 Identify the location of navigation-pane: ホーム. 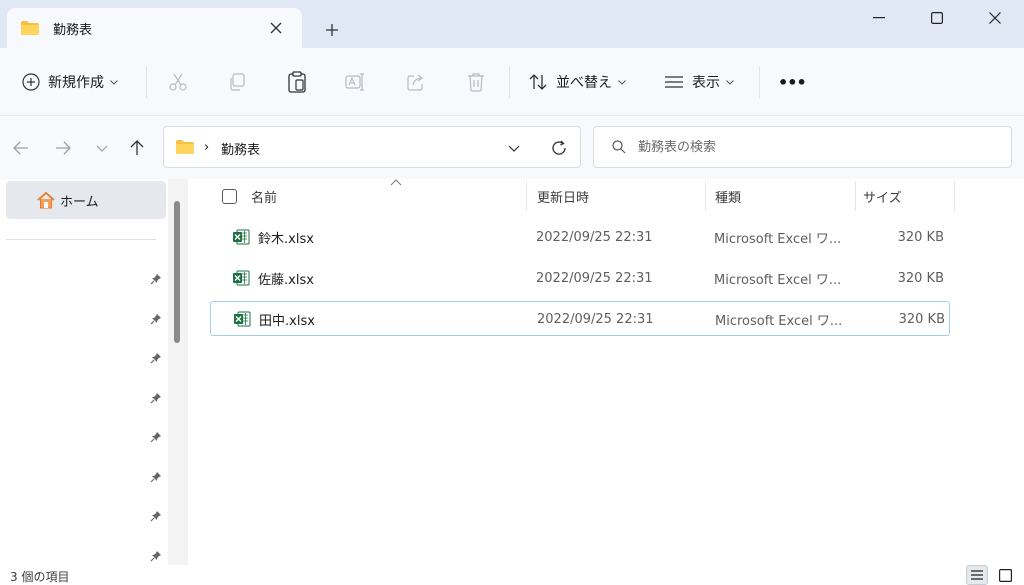
(94, 372).